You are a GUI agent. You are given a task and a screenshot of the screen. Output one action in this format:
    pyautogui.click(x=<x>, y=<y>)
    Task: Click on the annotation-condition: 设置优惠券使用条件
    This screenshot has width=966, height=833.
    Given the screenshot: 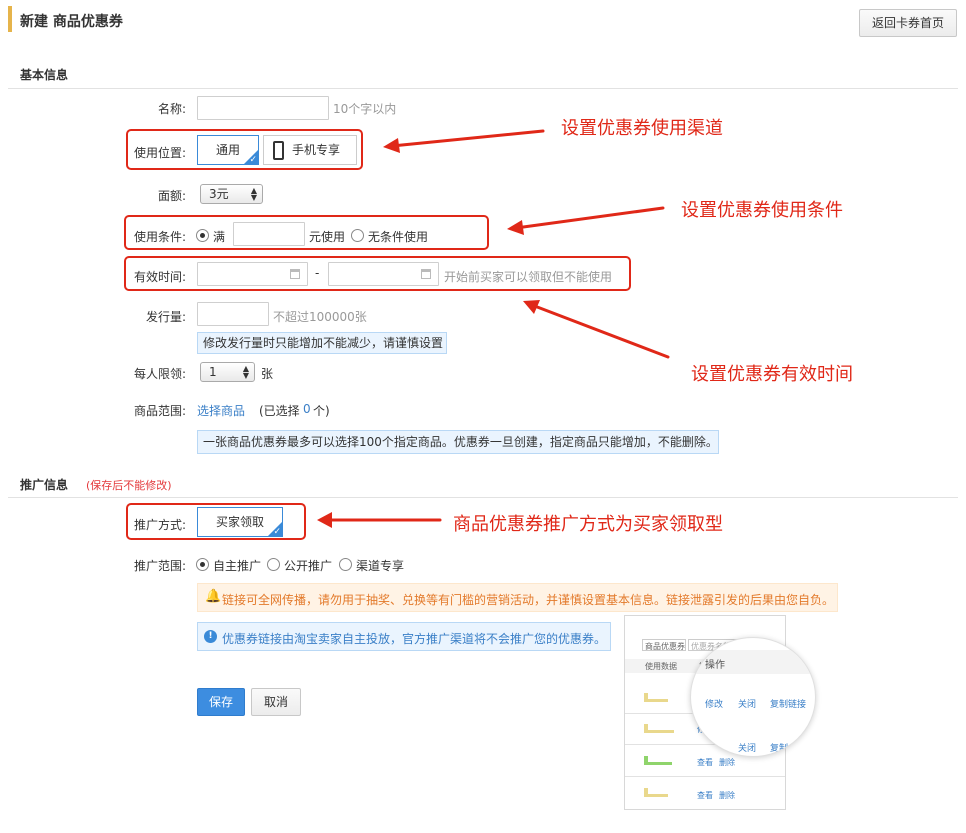 What is the action you would take?
    pyautogui.click(x=762, y=210)
    